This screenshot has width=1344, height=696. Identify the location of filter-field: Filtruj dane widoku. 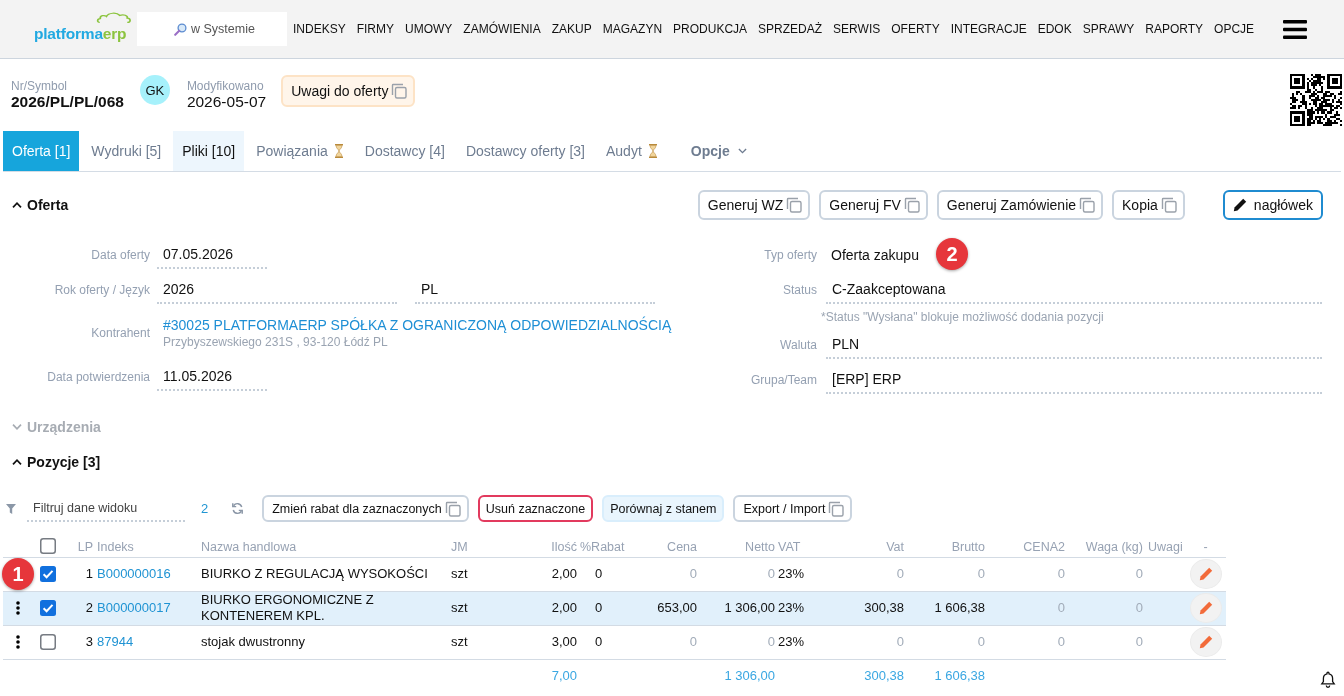
(106, 508).